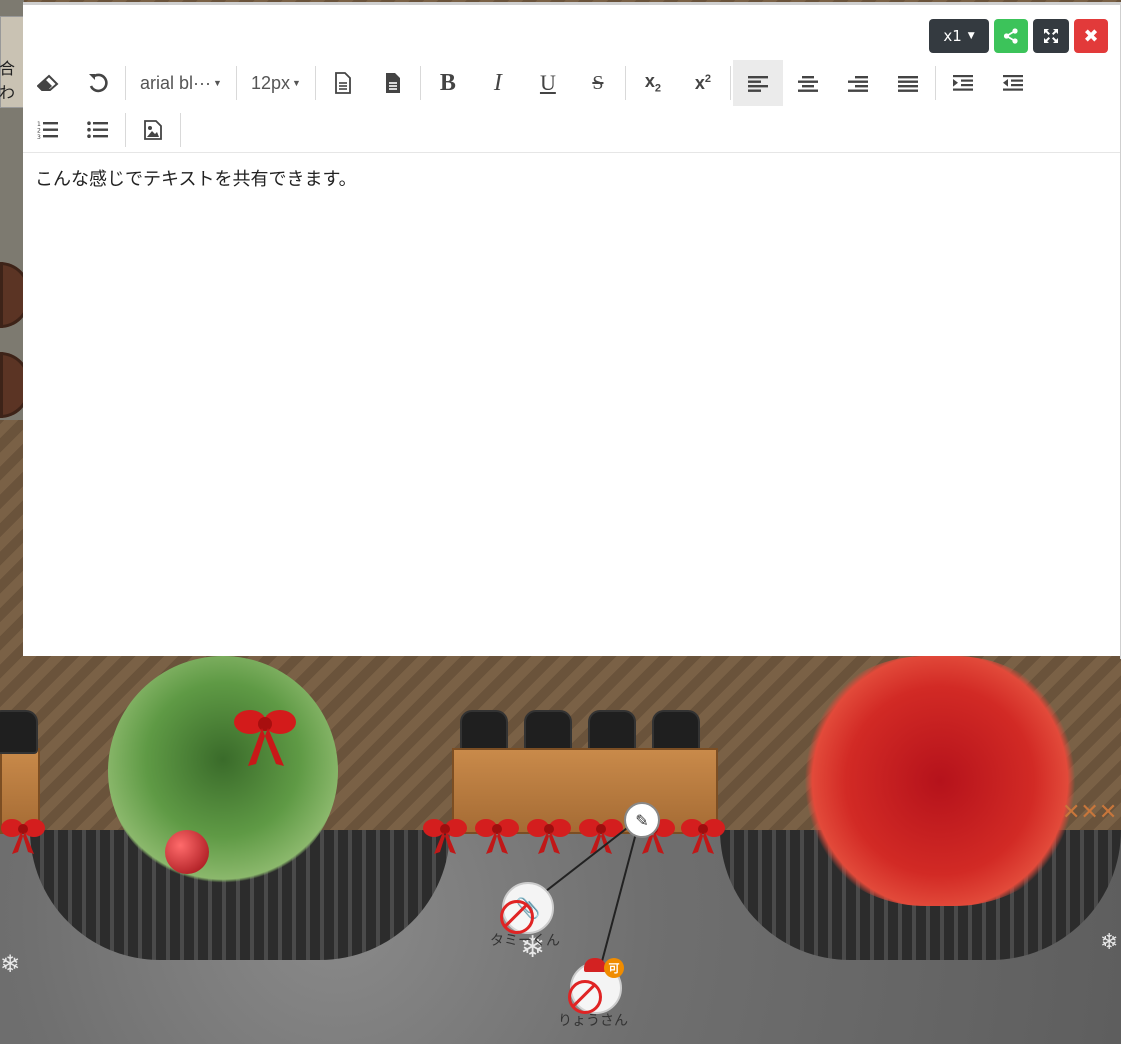 This screenshot has width=1121, height=1044. I want to click on align-right-icon, so click(857, 84).